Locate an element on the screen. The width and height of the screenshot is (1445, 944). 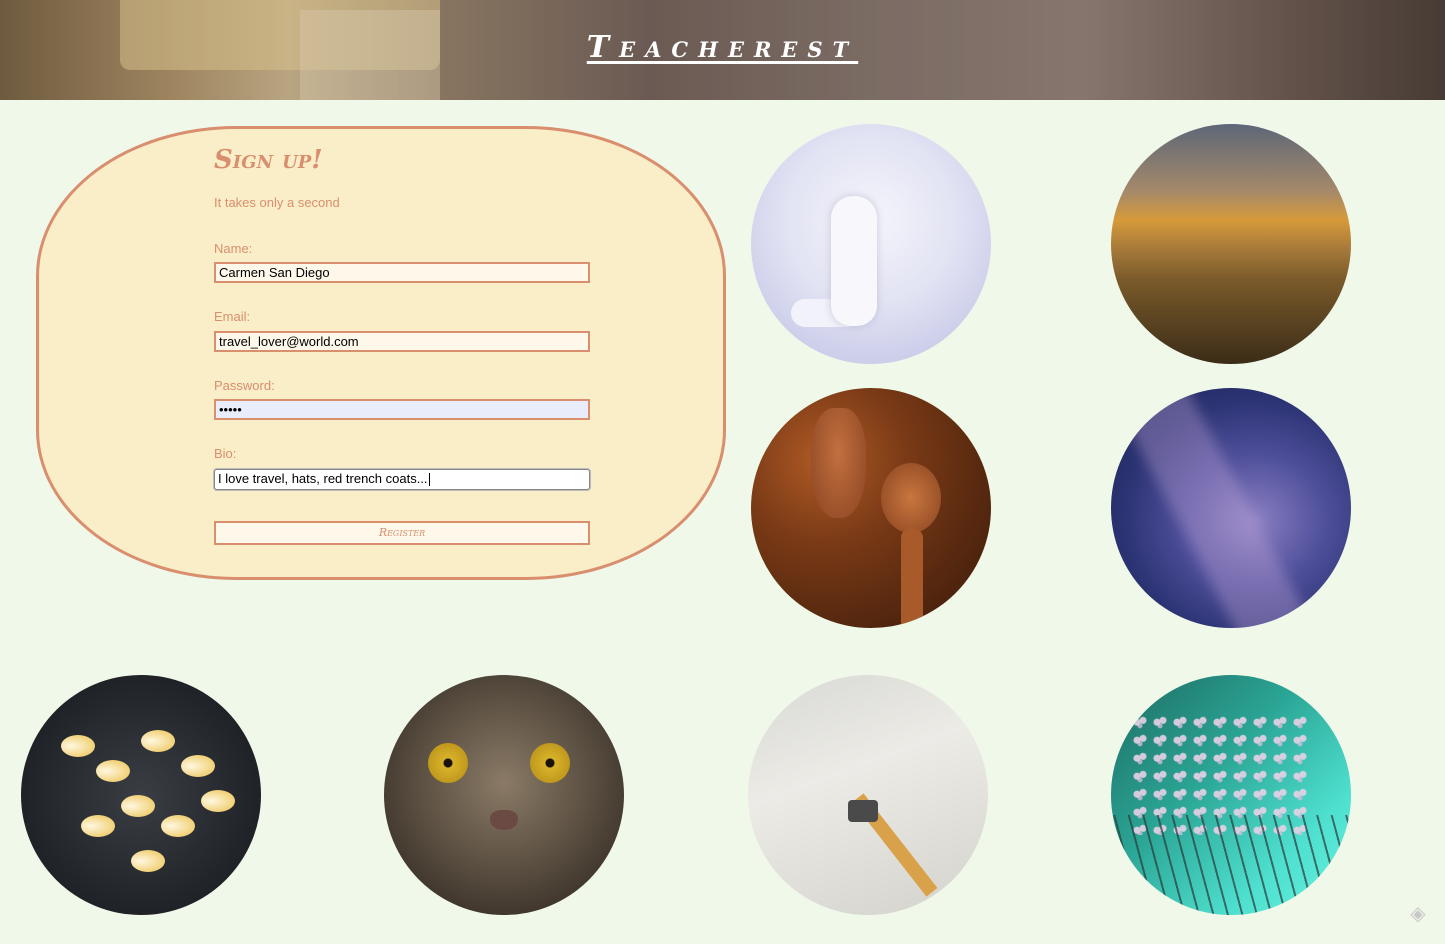
register-button: Register is located at coordinates (402, 533).